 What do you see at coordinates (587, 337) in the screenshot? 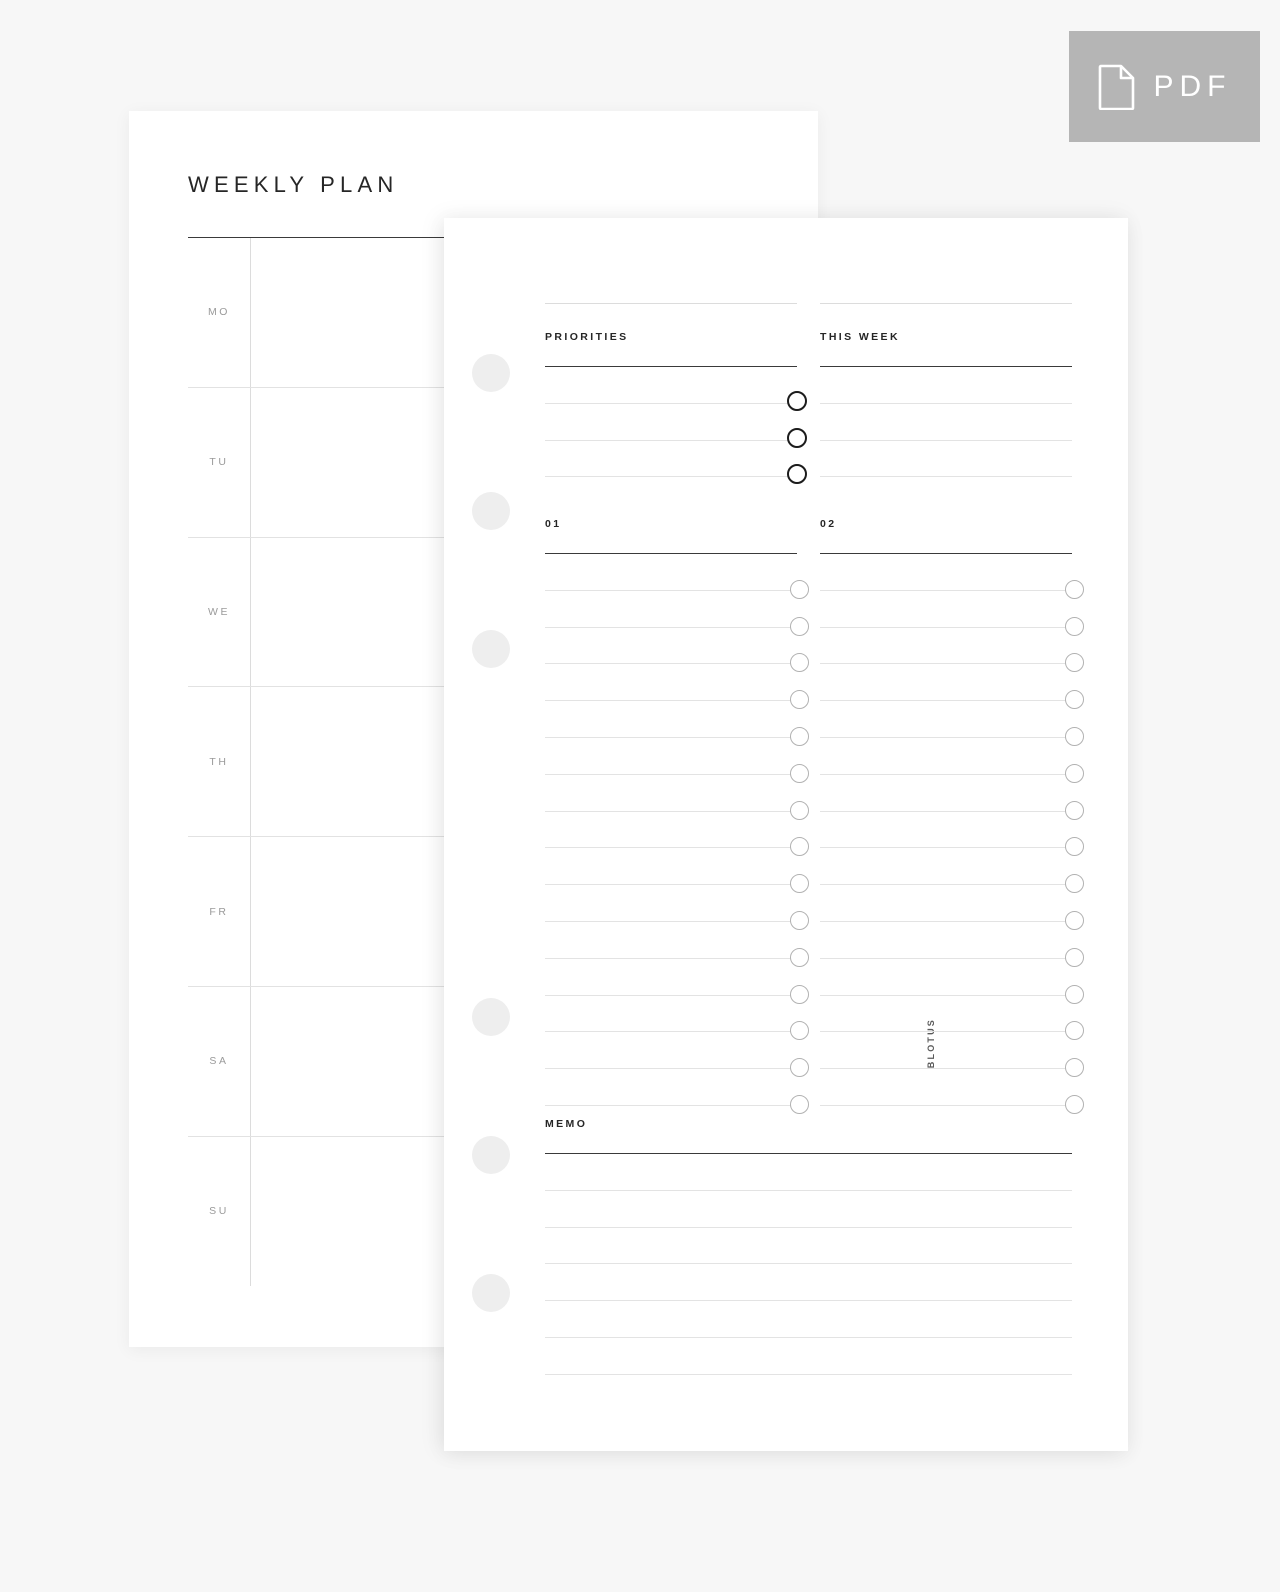
I see `priorities-heading: PRIORITIES` at bounding box center [587, 337].